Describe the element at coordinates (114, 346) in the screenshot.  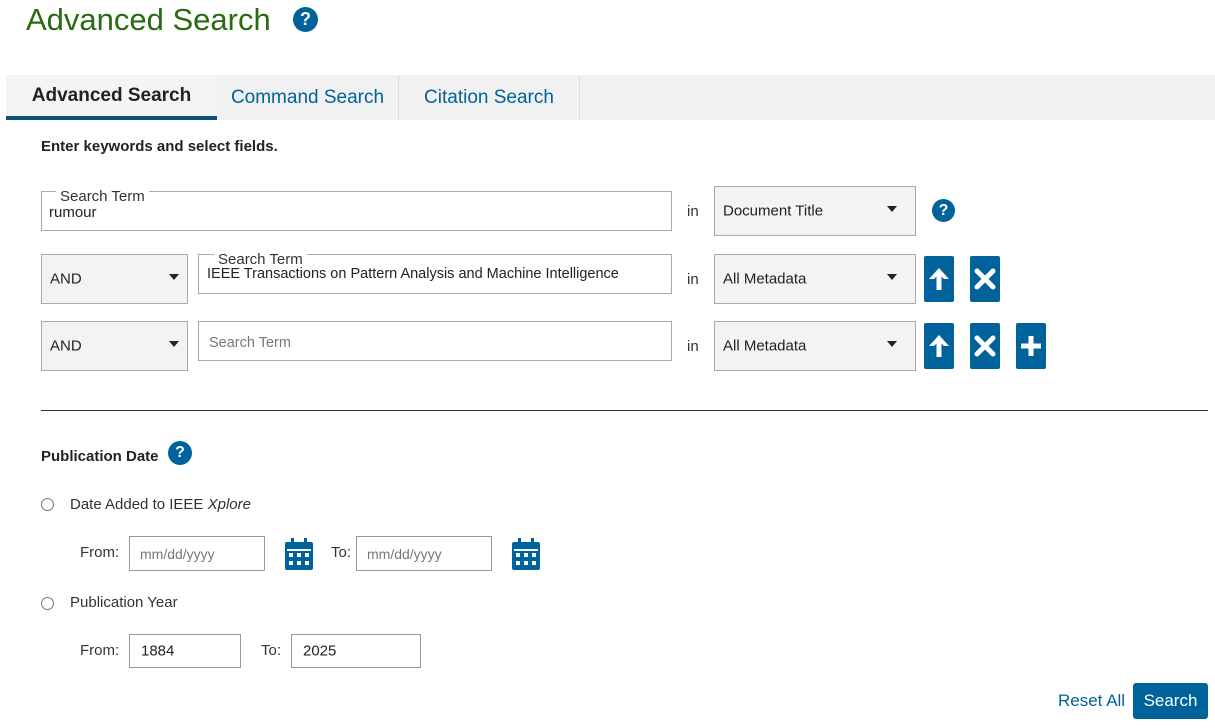
I see `operator-select-3: AND` at that location.